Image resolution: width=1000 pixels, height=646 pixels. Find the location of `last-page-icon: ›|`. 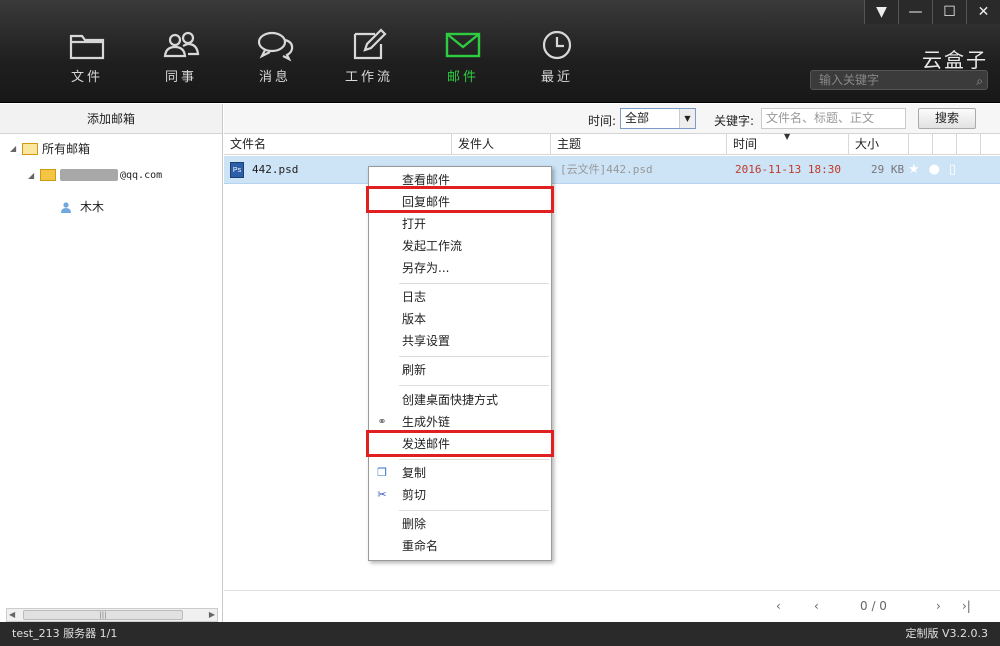

last-page-icon: ›| is located at coordinates (966, 606).